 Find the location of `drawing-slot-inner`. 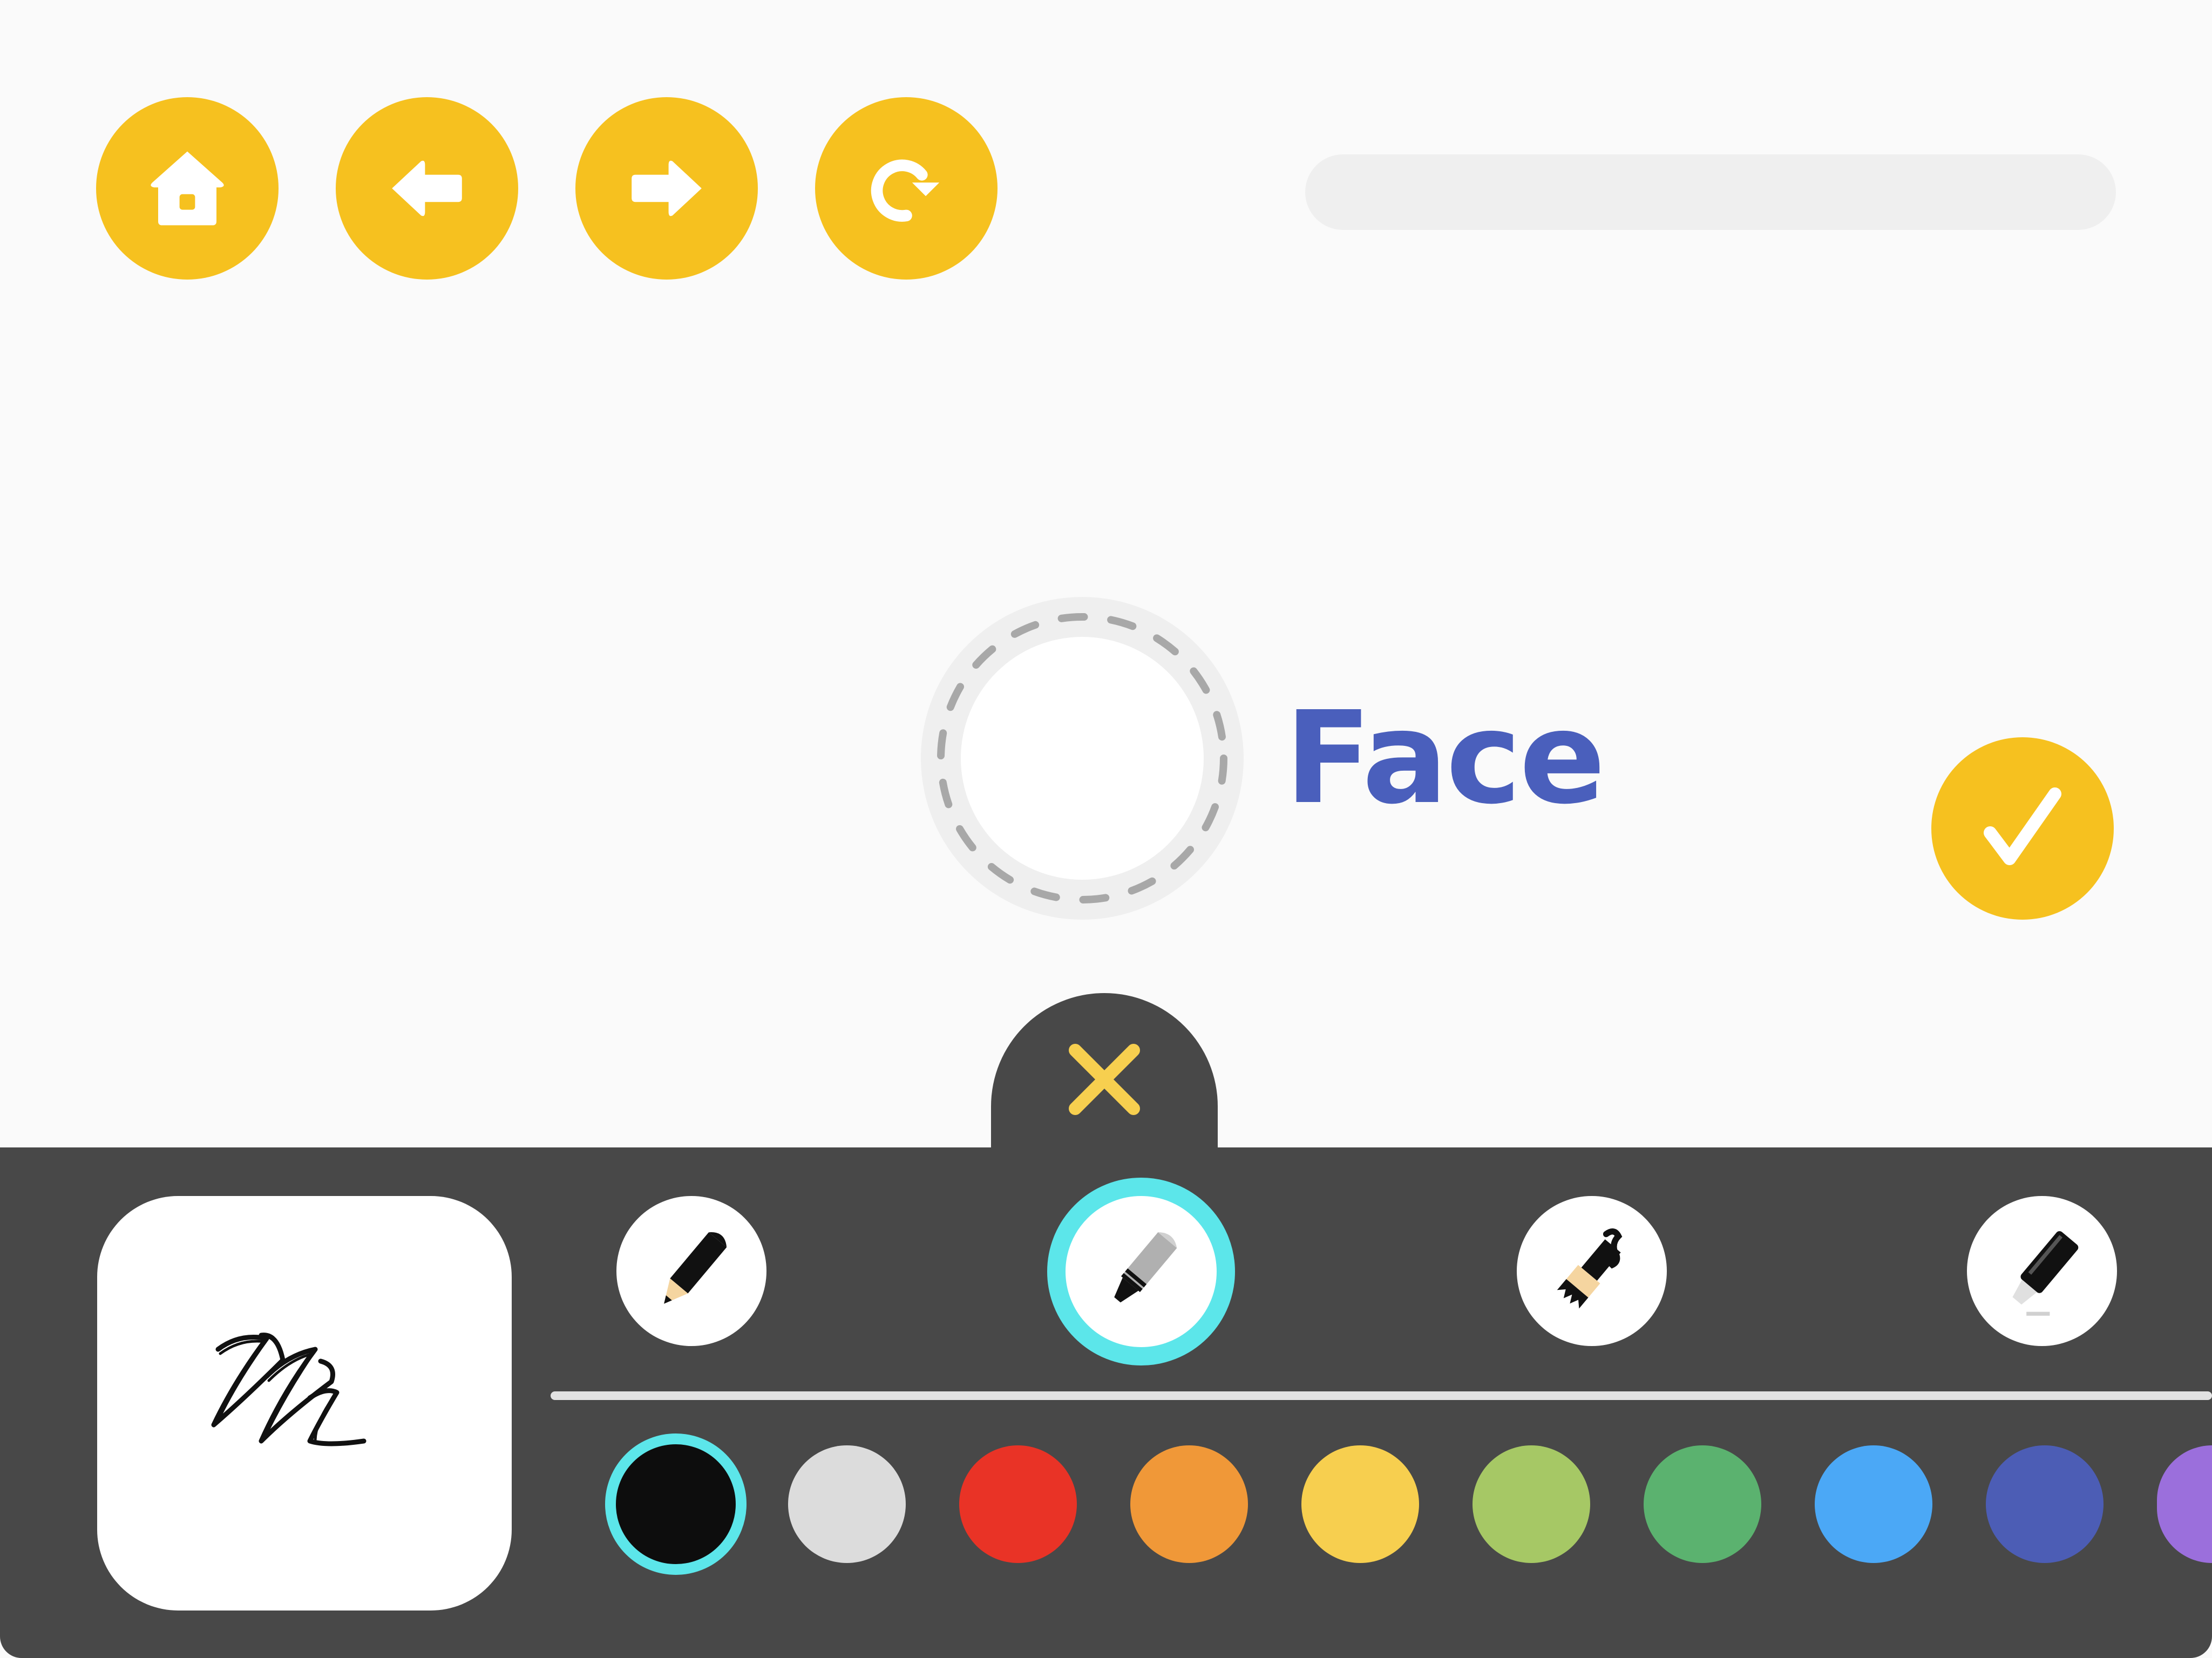

drawing-slot-inner is located at coordinates (1082, 758).